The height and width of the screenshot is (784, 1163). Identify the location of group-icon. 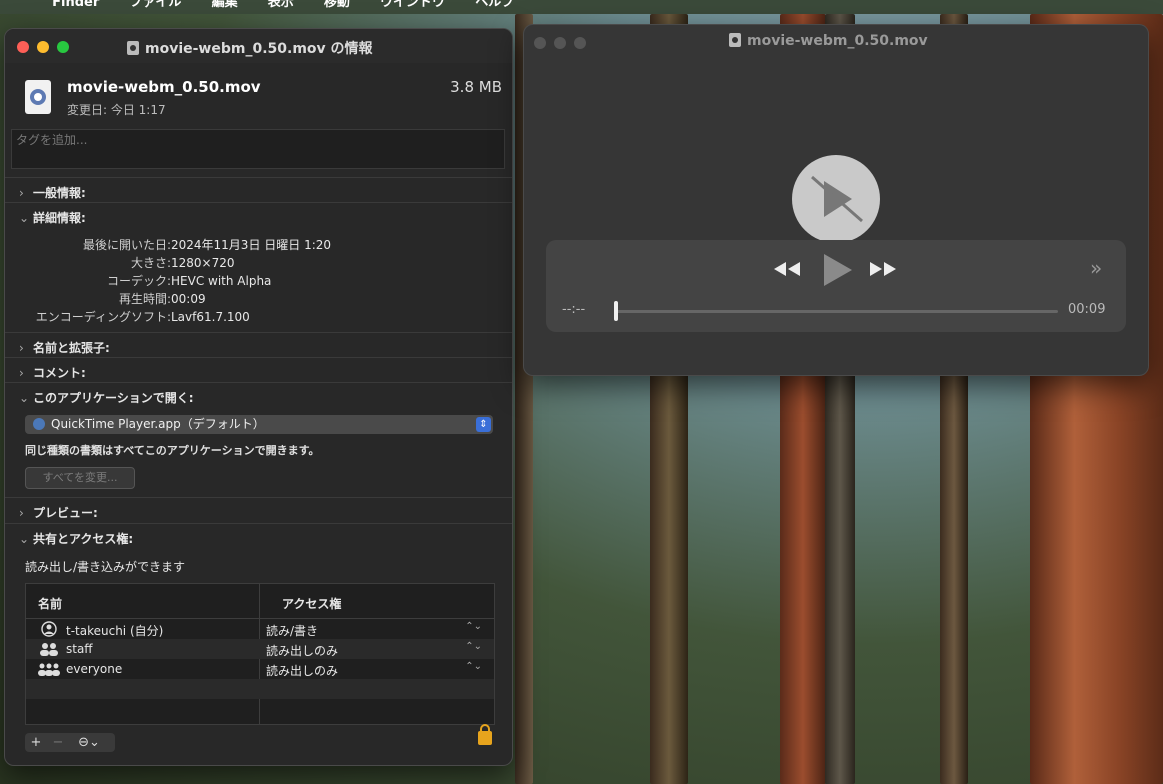
(49, 649).